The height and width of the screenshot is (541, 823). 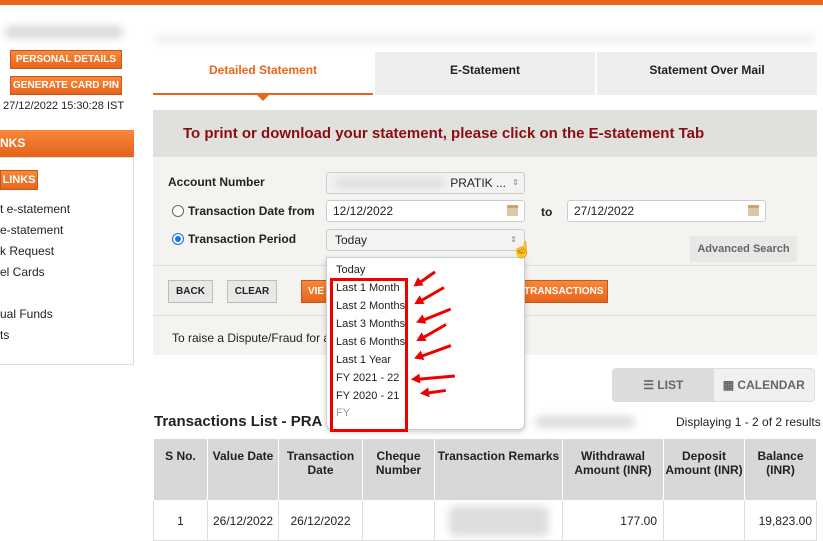 What do you see at coordinates (263, 76) in the screenshot?
I see `tab-detailed-statement: Detailed Statement` at bounding box center [263, 76].